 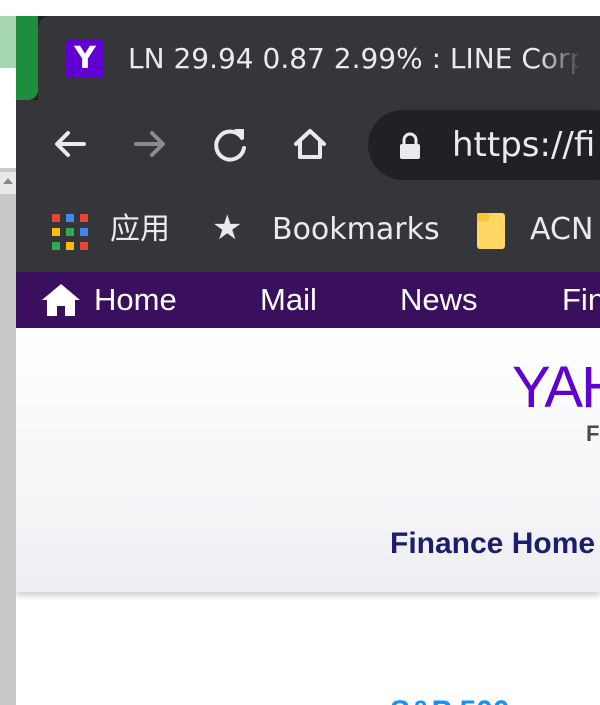 I want to click on apps-bookmark-label: 应用, so click(x=140, y=230).